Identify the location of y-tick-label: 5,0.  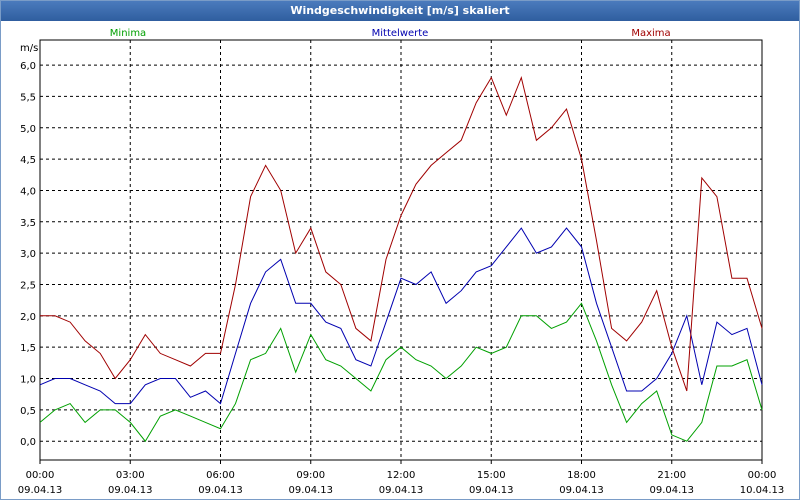
(28, 129).